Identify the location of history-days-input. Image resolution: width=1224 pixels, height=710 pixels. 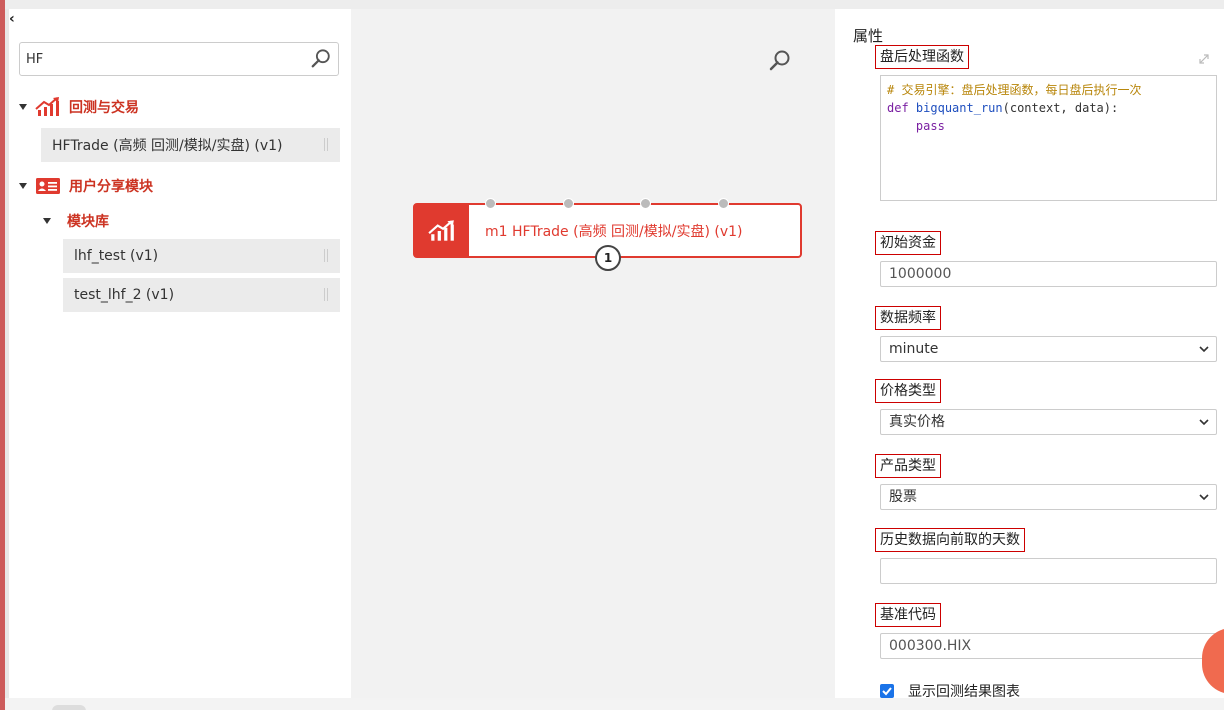
(1048, 571).